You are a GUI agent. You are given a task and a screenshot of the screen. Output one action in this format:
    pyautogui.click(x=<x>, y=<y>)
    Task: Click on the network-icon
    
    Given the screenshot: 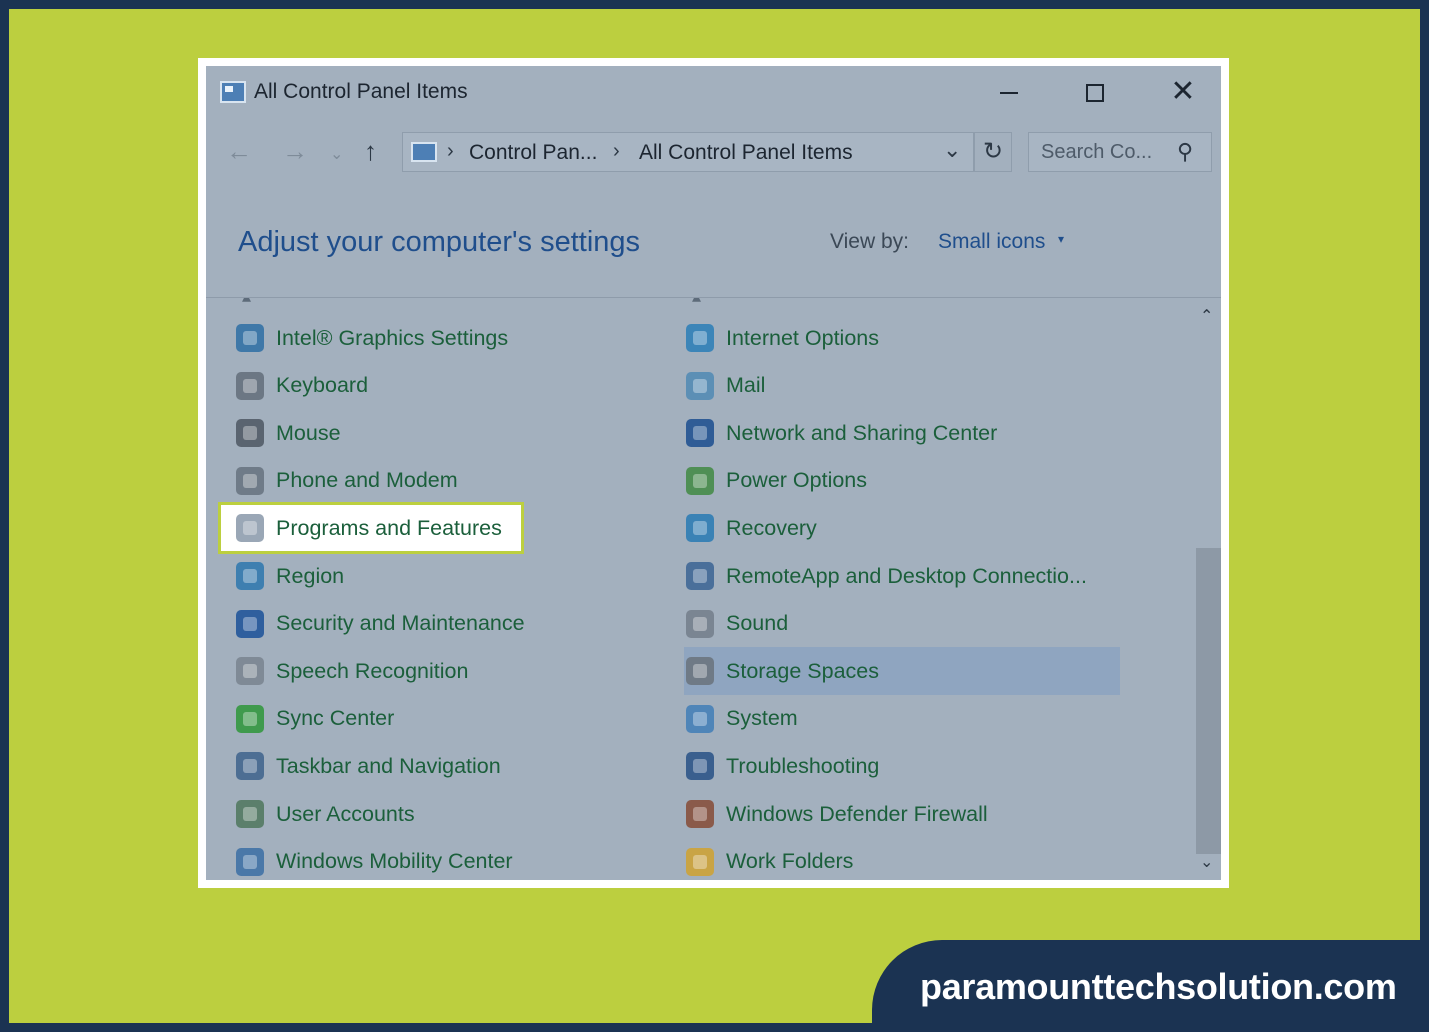 What is the action you would take?
    pyautogui.click(x=700, y=433)
    